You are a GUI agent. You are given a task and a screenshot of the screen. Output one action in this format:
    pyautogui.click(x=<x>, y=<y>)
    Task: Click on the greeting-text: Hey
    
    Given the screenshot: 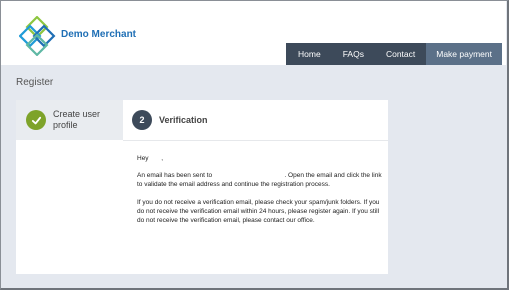 What is the action you would take?
    pyautogui.click(x=143, y=158)
    